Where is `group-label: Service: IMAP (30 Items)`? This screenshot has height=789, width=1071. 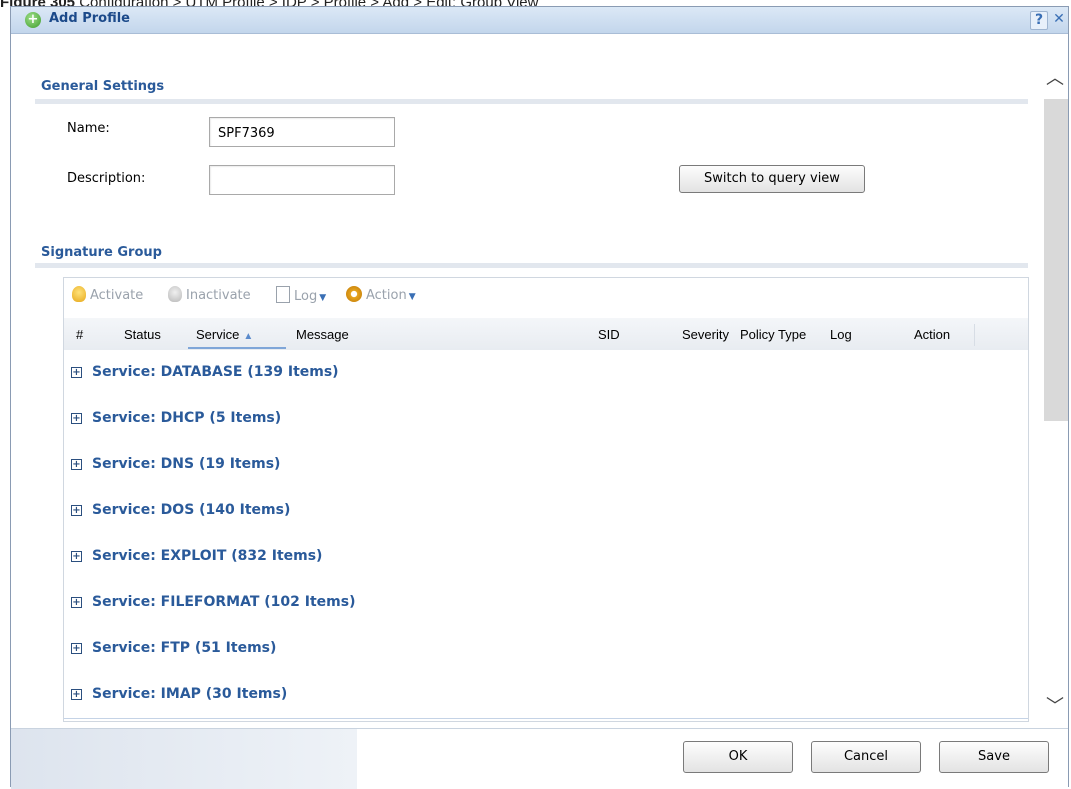 group-label: Service: IMAP (30 Items) is located at coordinates (190, 694).